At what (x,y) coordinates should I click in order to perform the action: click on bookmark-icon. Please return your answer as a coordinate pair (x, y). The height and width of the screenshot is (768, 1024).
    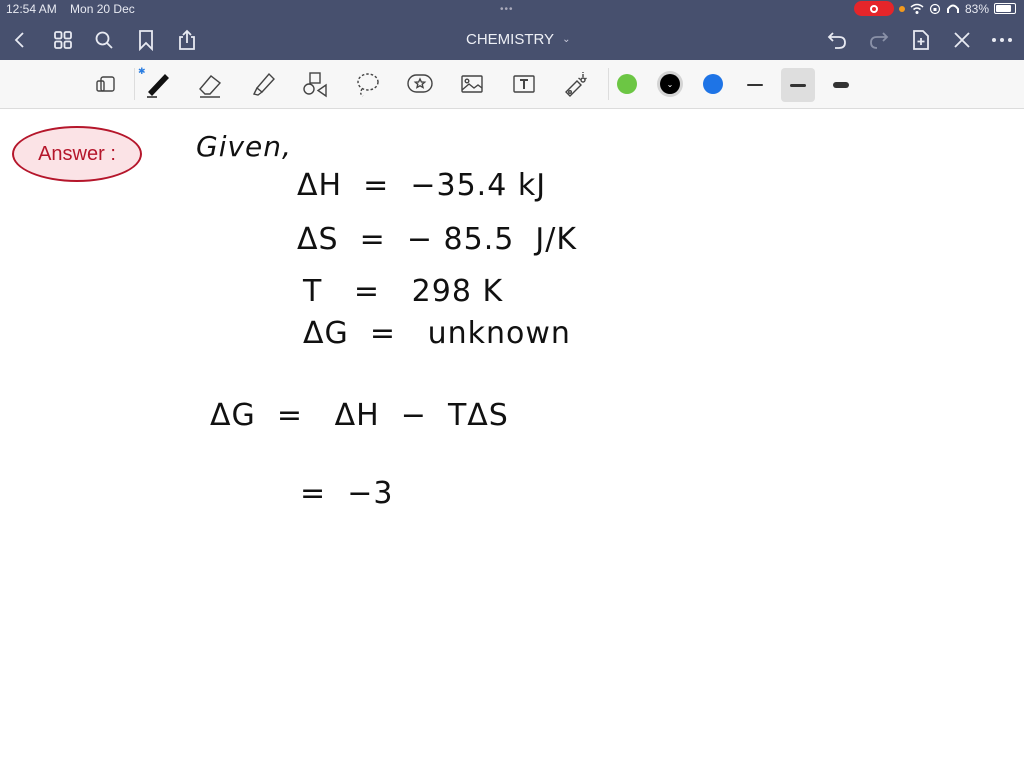
    Looking at the image, I should click on (146, 40).